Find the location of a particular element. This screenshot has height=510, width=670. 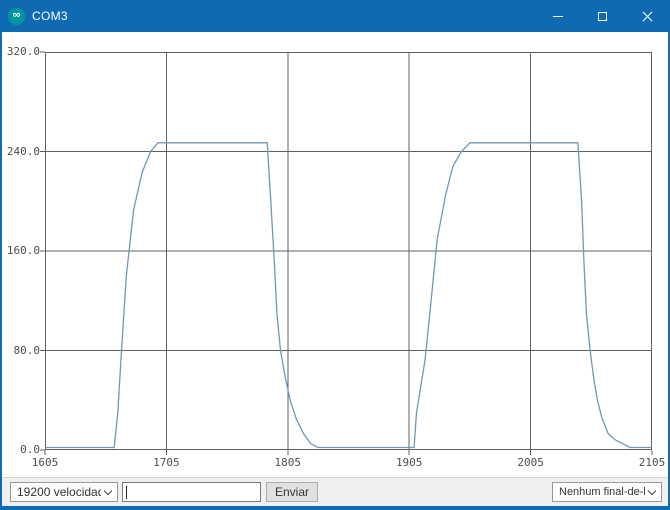

x-axis-tick-label: 1805 is located at coordinates (288, 462).